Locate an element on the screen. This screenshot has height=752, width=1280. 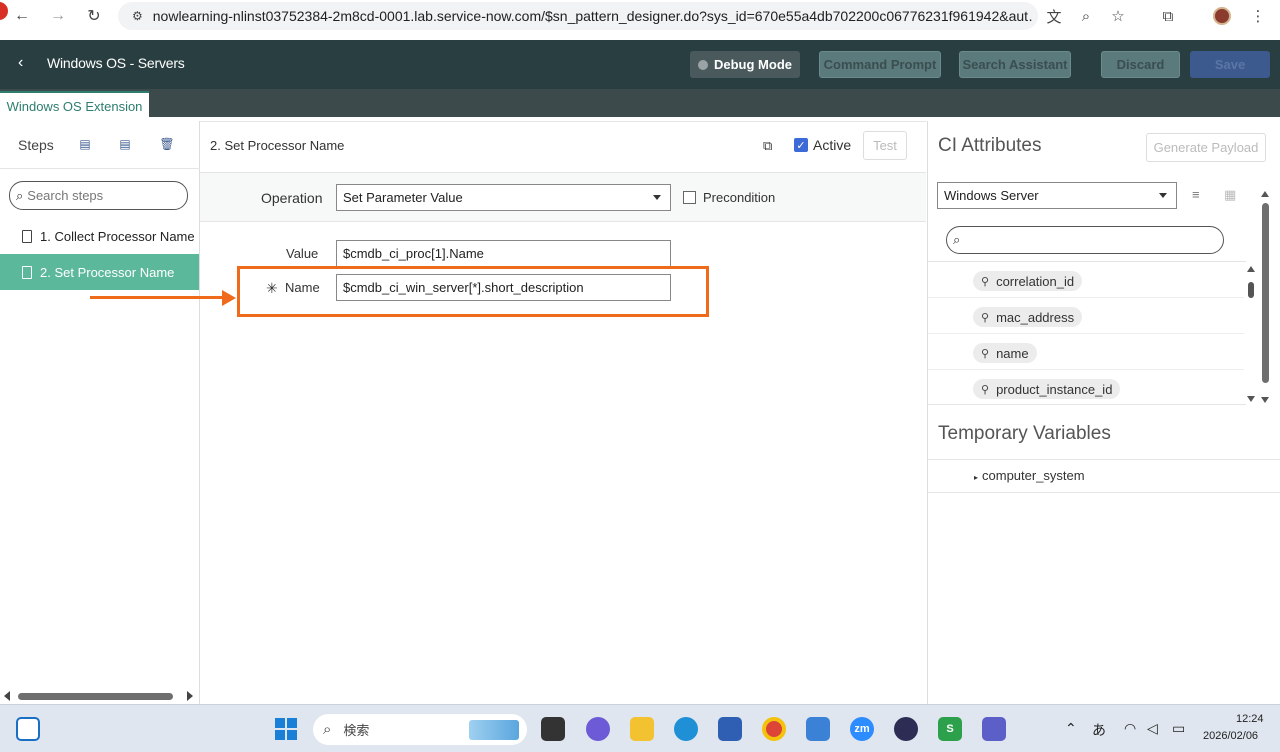
value-input: $cmdb_ci_proc[1].Name is located at coordinates (503, 253).